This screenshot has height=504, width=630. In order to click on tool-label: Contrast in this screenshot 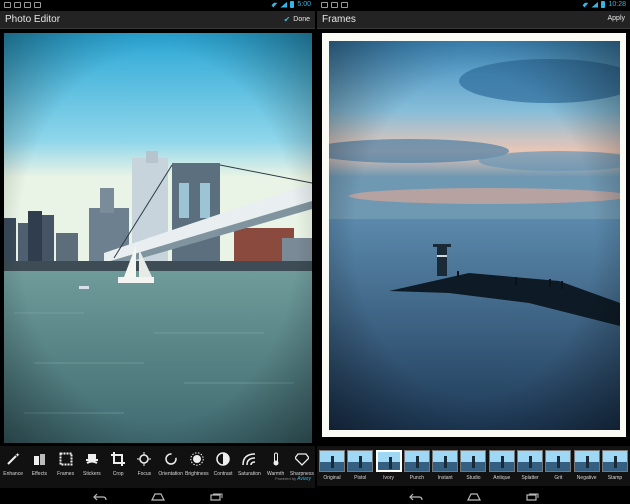, I will do `click(223, 474)`.